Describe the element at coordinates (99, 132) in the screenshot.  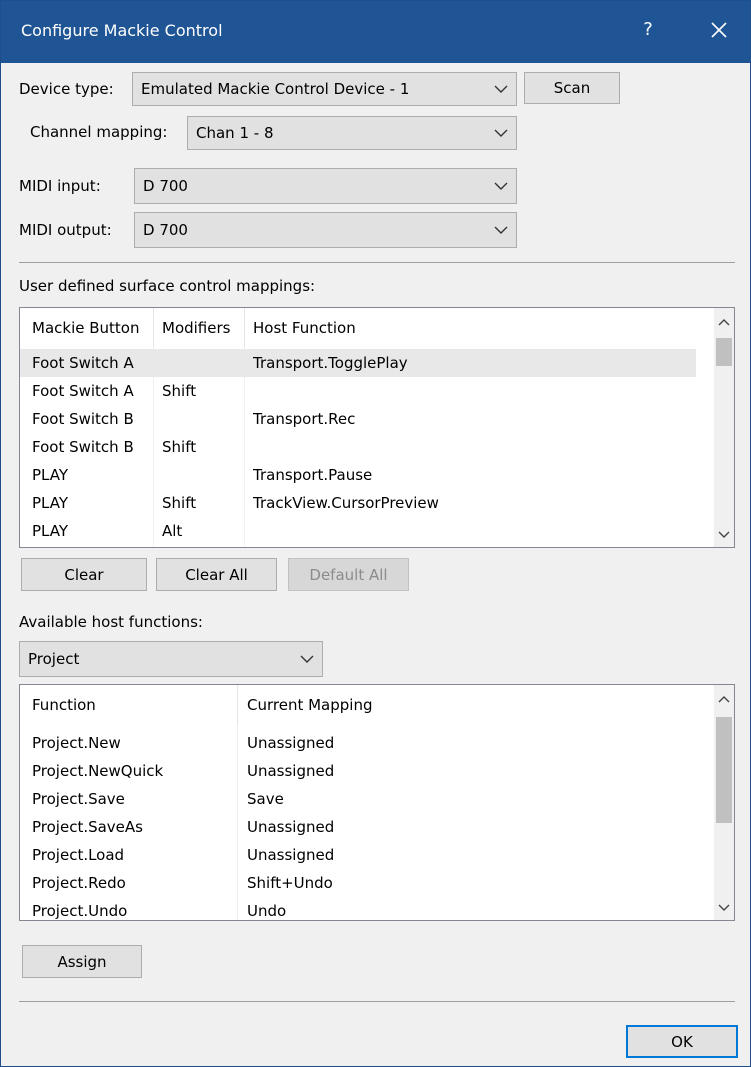
I see `channel-mapping-label: Channel mapping:` at that location.